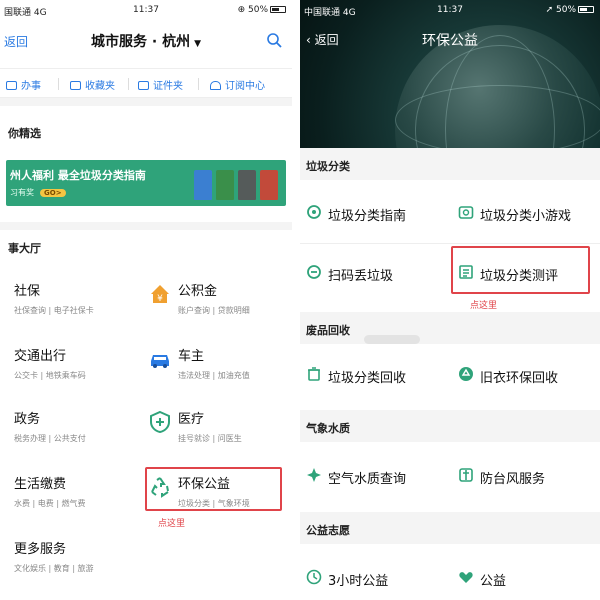  What do you see at coordinates (146, 183) in the screenshot?
I see `promo-banner: 州人福利 最全垃圾分类指南 习有奖 GO>` at bounding box center [146, 183].